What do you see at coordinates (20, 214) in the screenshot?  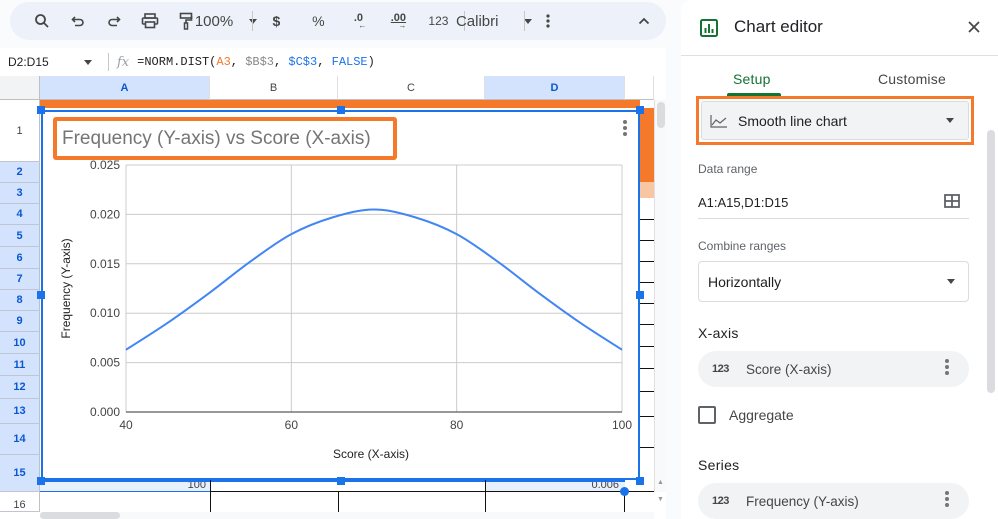 I see `row-header-4: 4` at bounding box center [20, 214].